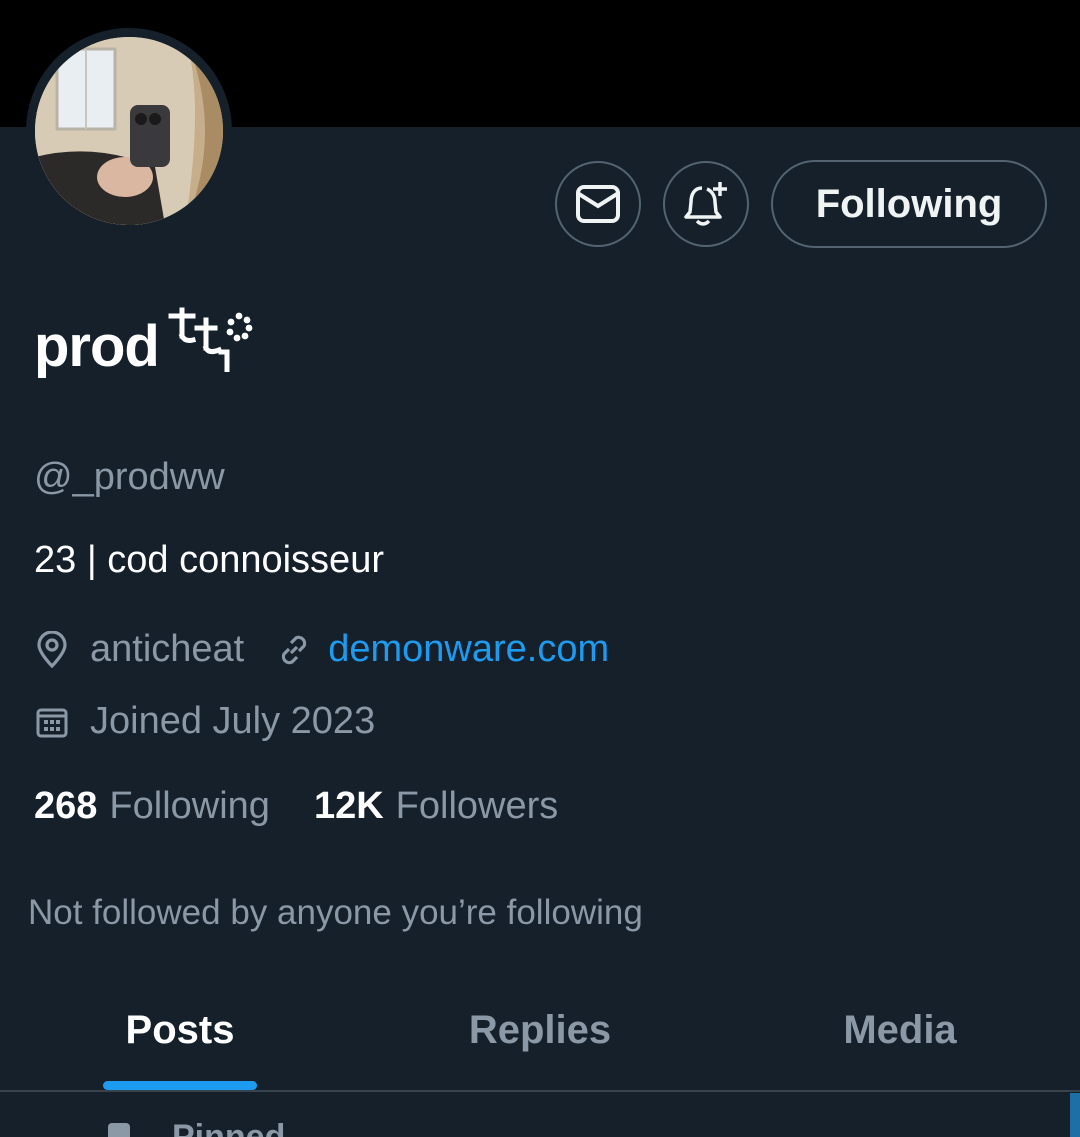 The image size is (1080, 1137). Describe the element at coordinates (167, 649) in the screenshot. I see `profile-location: anticheat` at that location.